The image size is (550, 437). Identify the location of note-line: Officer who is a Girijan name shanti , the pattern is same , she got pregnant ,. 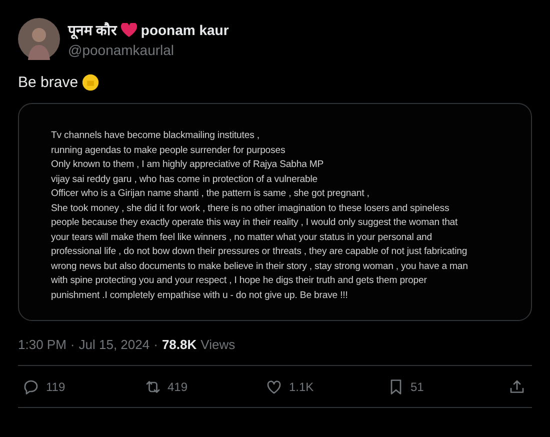
(210, 194).